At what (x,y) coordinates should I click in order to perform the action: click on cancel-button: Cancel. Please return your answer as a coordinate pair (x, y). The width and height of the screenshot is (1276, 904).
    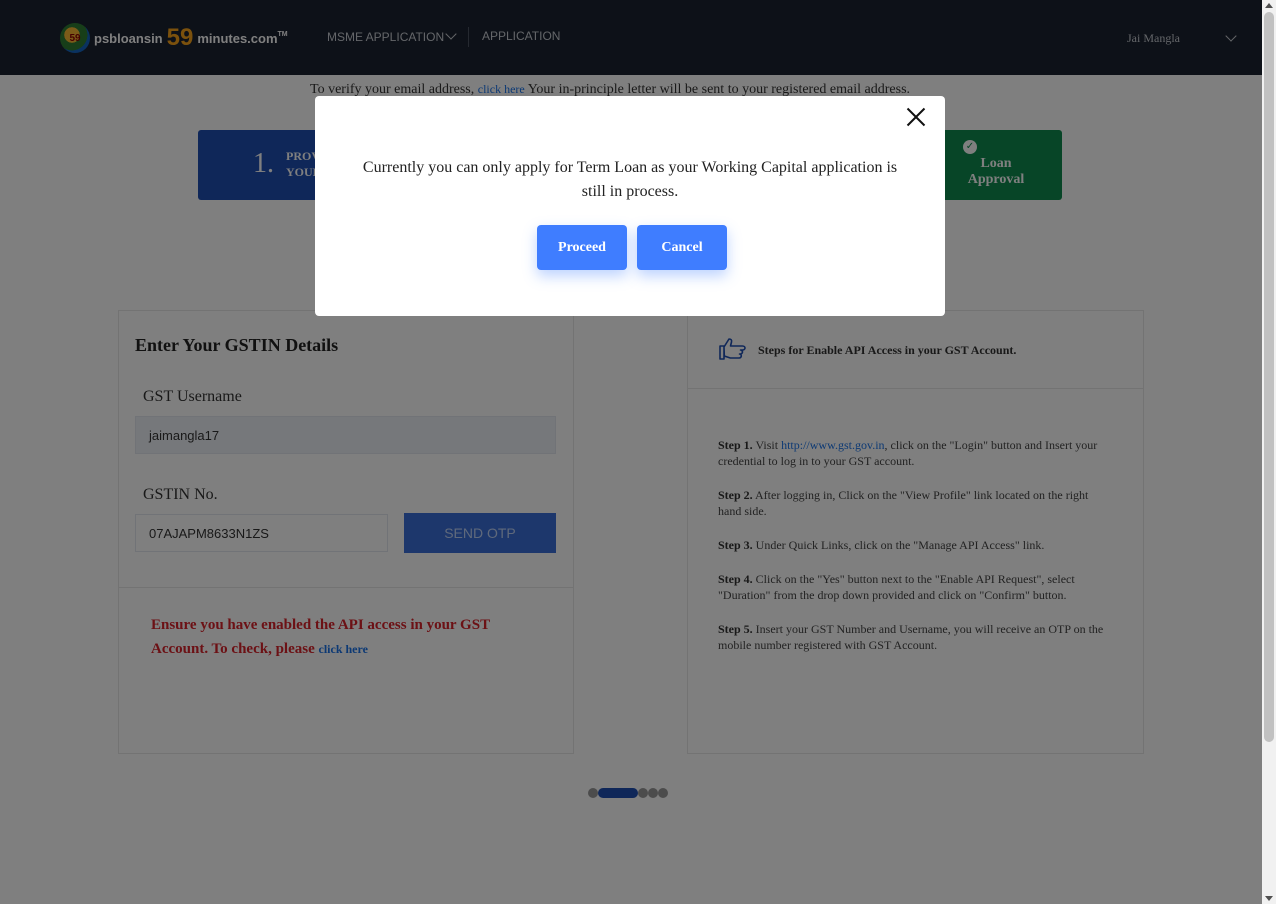
    Looking at the image, I should click on (682, 247).